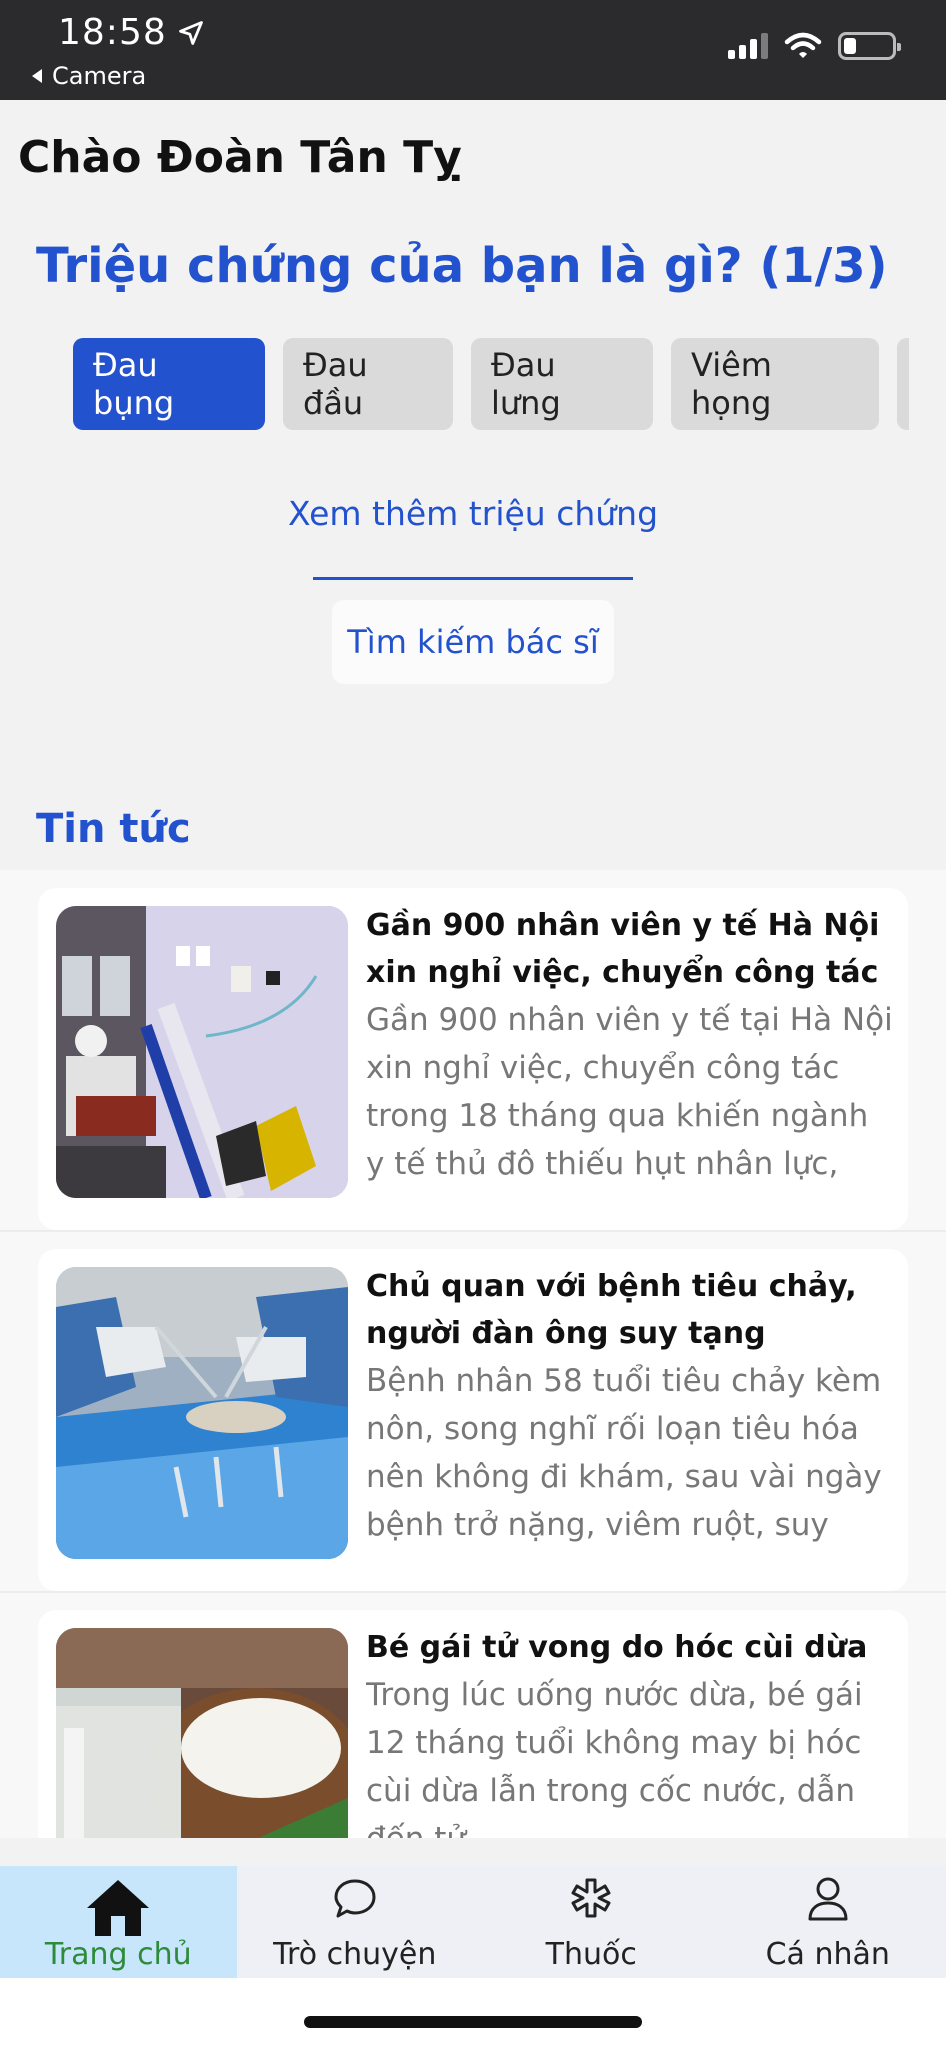  I want to click on back-to-camera: Camera, so click(88, 76).